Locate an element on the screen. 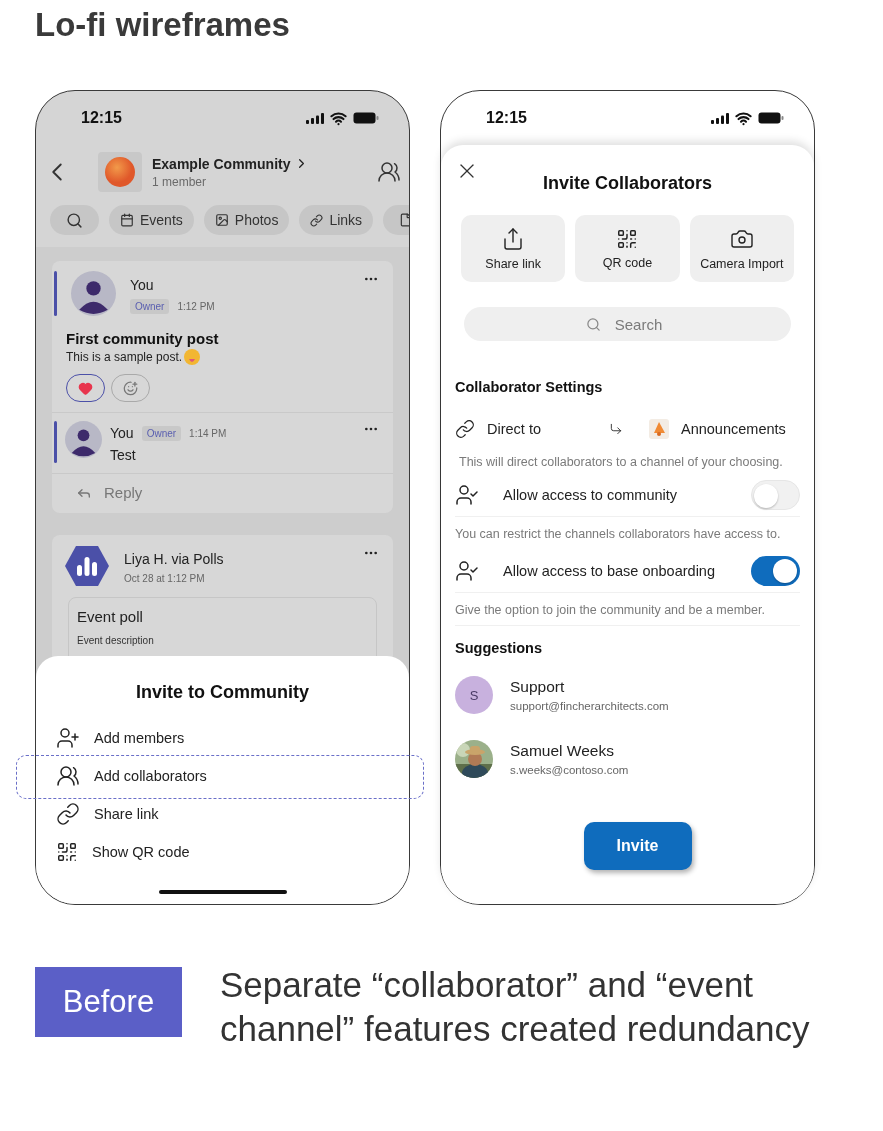 This screenshot has height=1131, width=883. sheet-title: Invite to Community is located at coordinates (222, 692).